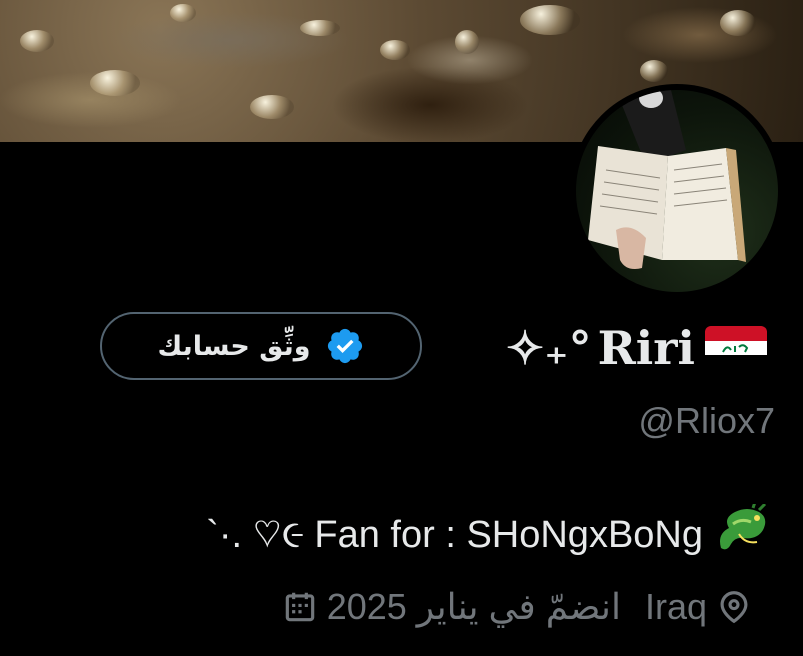 This screenshot has width=803, height=656. I want to click on display-name: ✧₊° Riri, so click(636, 348).